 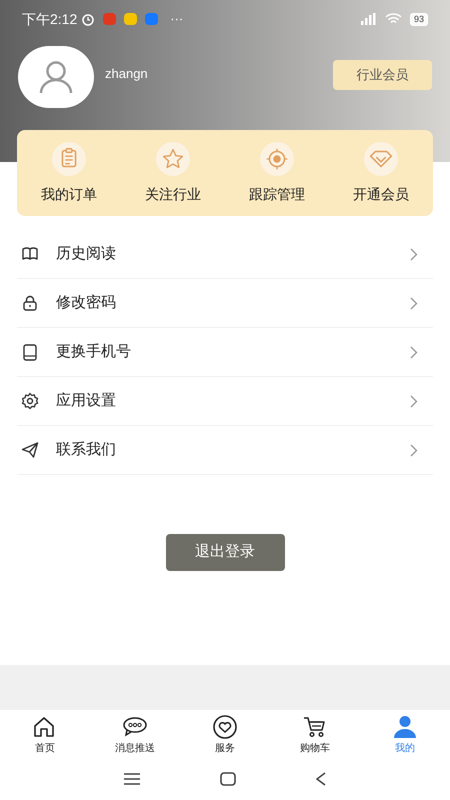 What do you see at coordinates (225, 303) in the screenshot?
I see `menu-item: 修改密码` at bounding box center [225, 303].